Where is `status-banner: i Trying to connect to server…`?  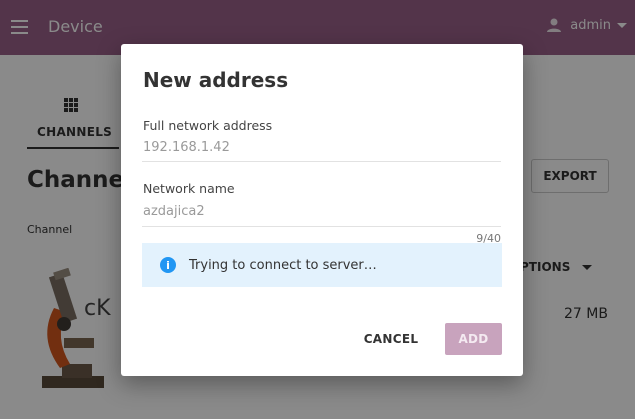 status-banner: i Trying to connect to server… is located at coordinates (322, 265).